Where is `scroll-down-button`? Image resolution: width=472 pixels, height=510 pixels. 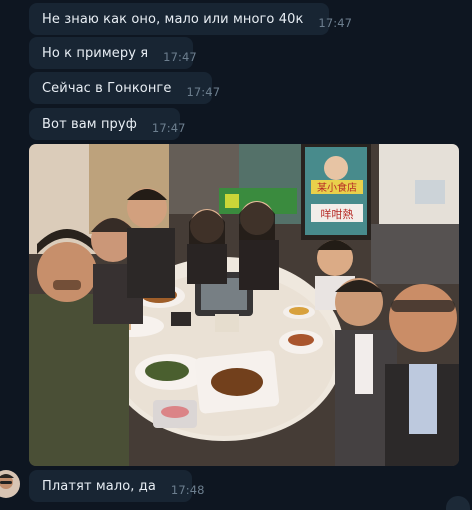
scroll-down-button is located at coordinates (458, 503).